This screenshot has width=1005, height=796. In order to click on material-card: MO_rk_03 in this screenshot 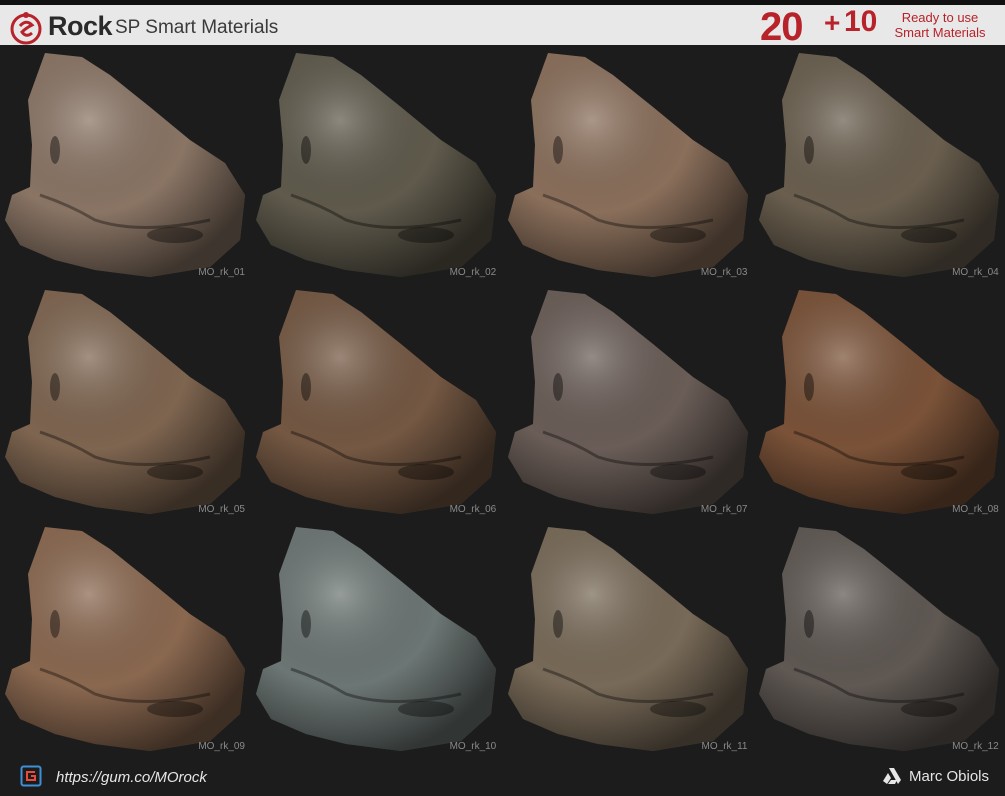, I will do `click(628, 163)`.